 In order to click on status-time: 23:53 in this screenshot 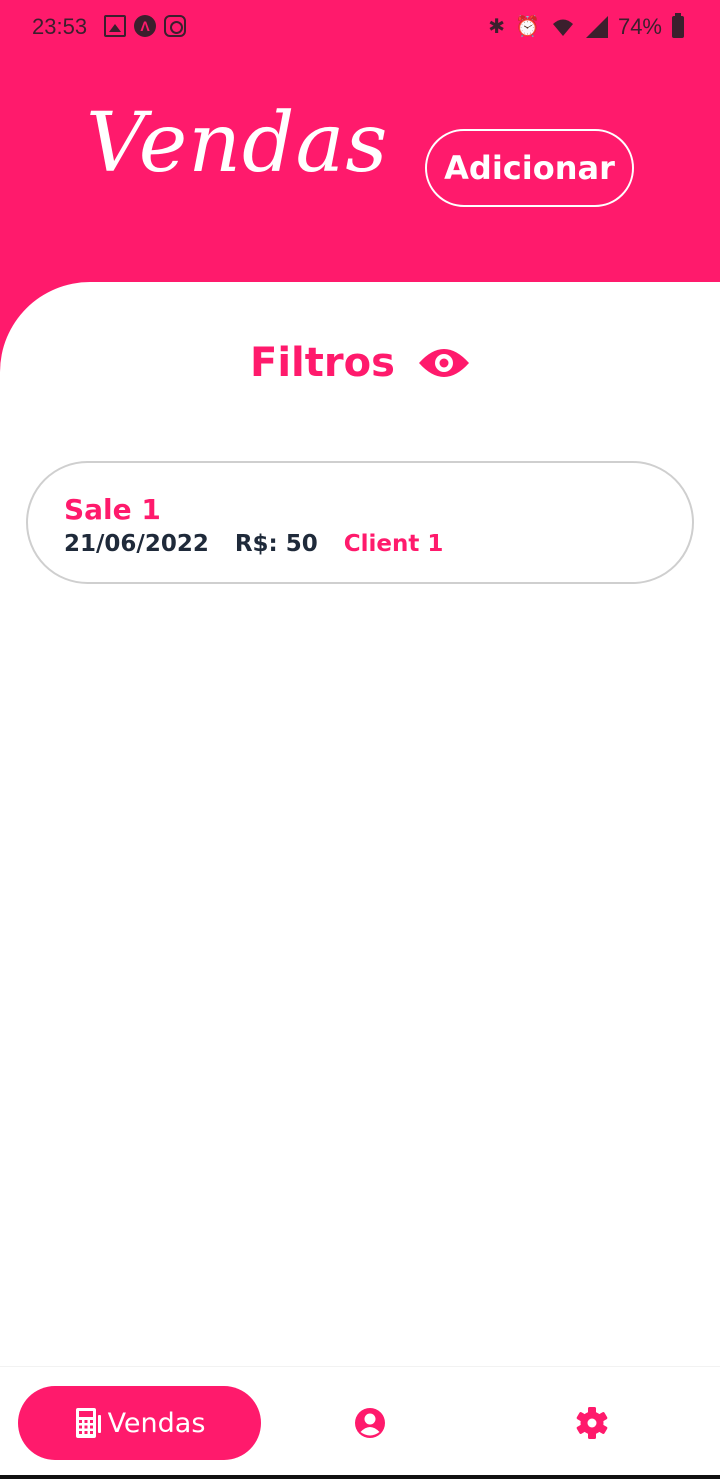, I will do `click(60, 26)`.